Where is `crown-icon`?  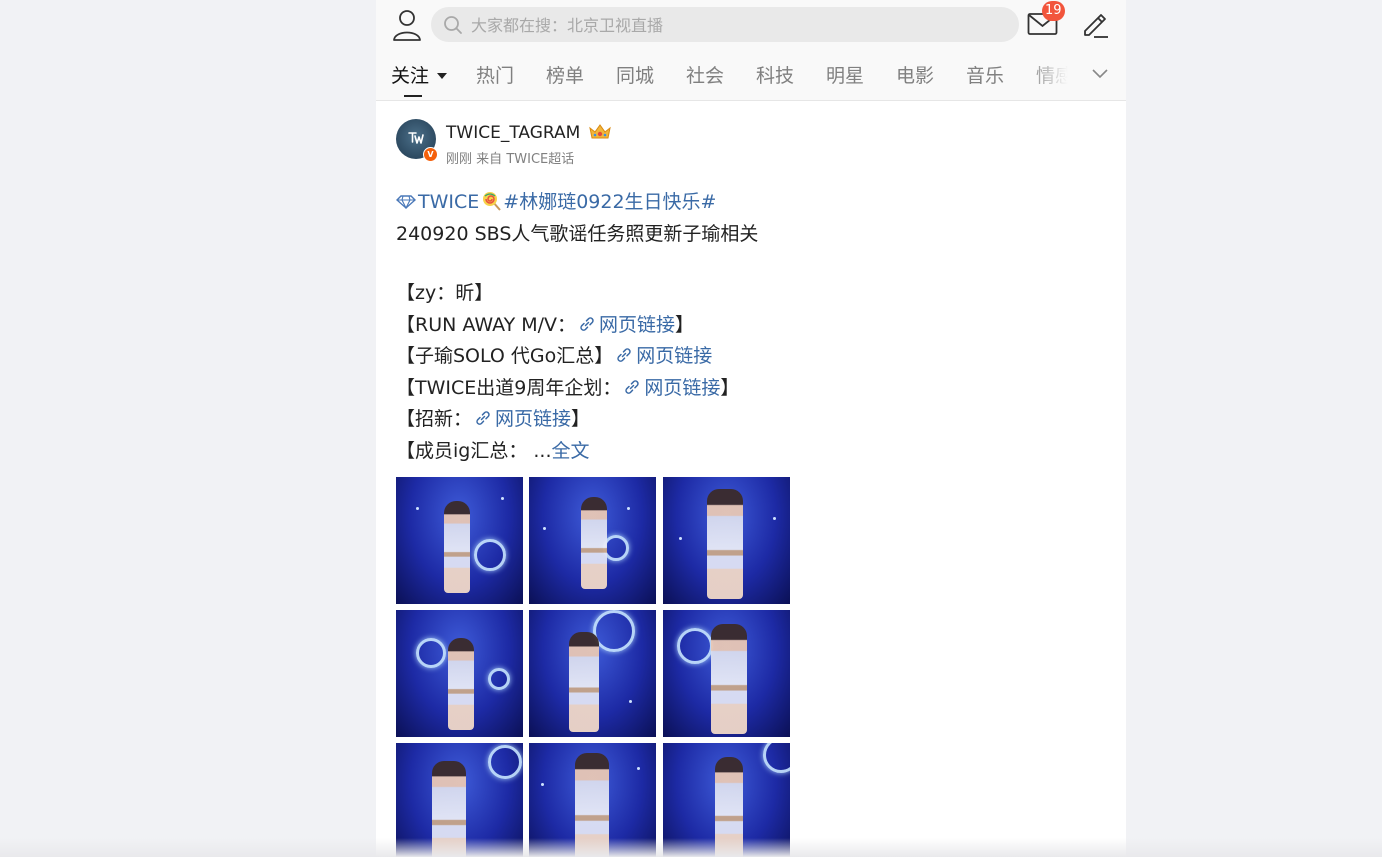 crown-icon is located at coordinates (600, 131).